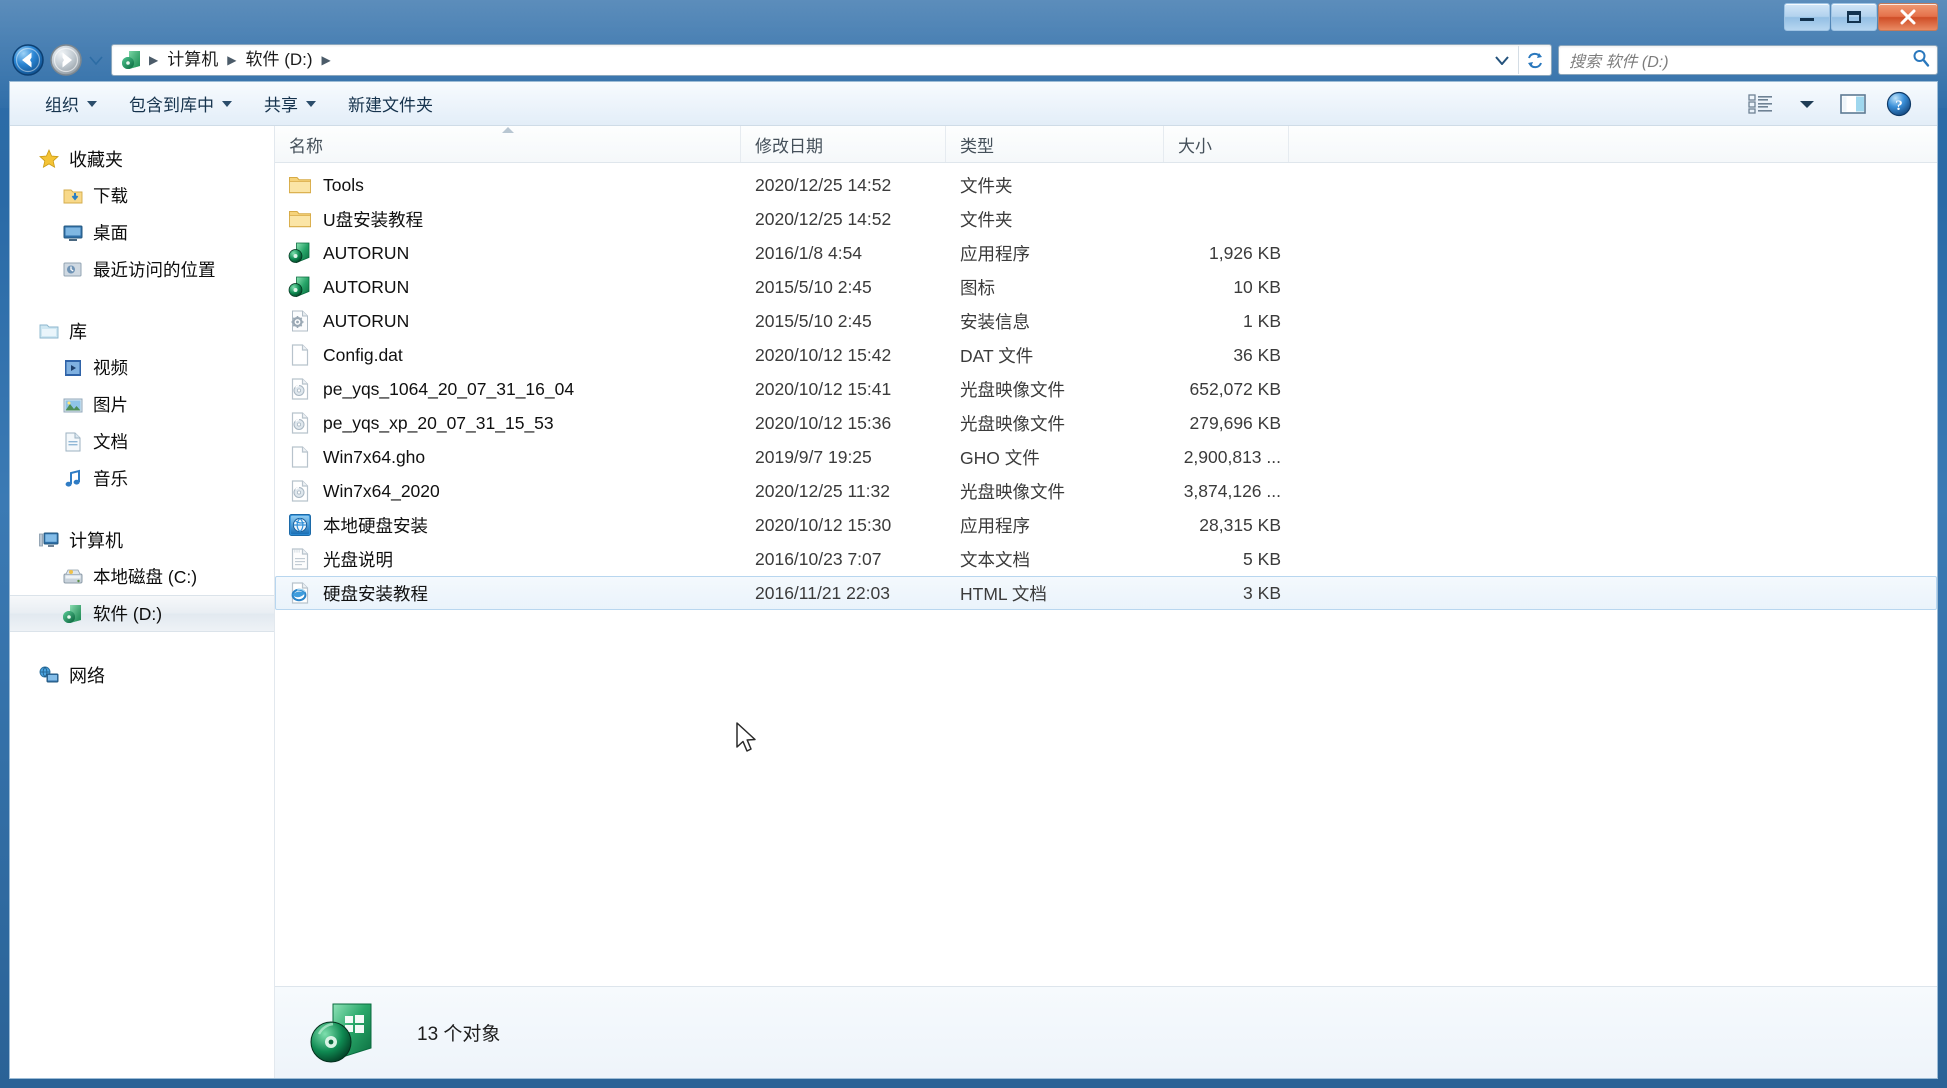 The height and width of the screenshot is (1088, 1947). I want to click on sidebar-group-network: 网络, so click(142, 674).